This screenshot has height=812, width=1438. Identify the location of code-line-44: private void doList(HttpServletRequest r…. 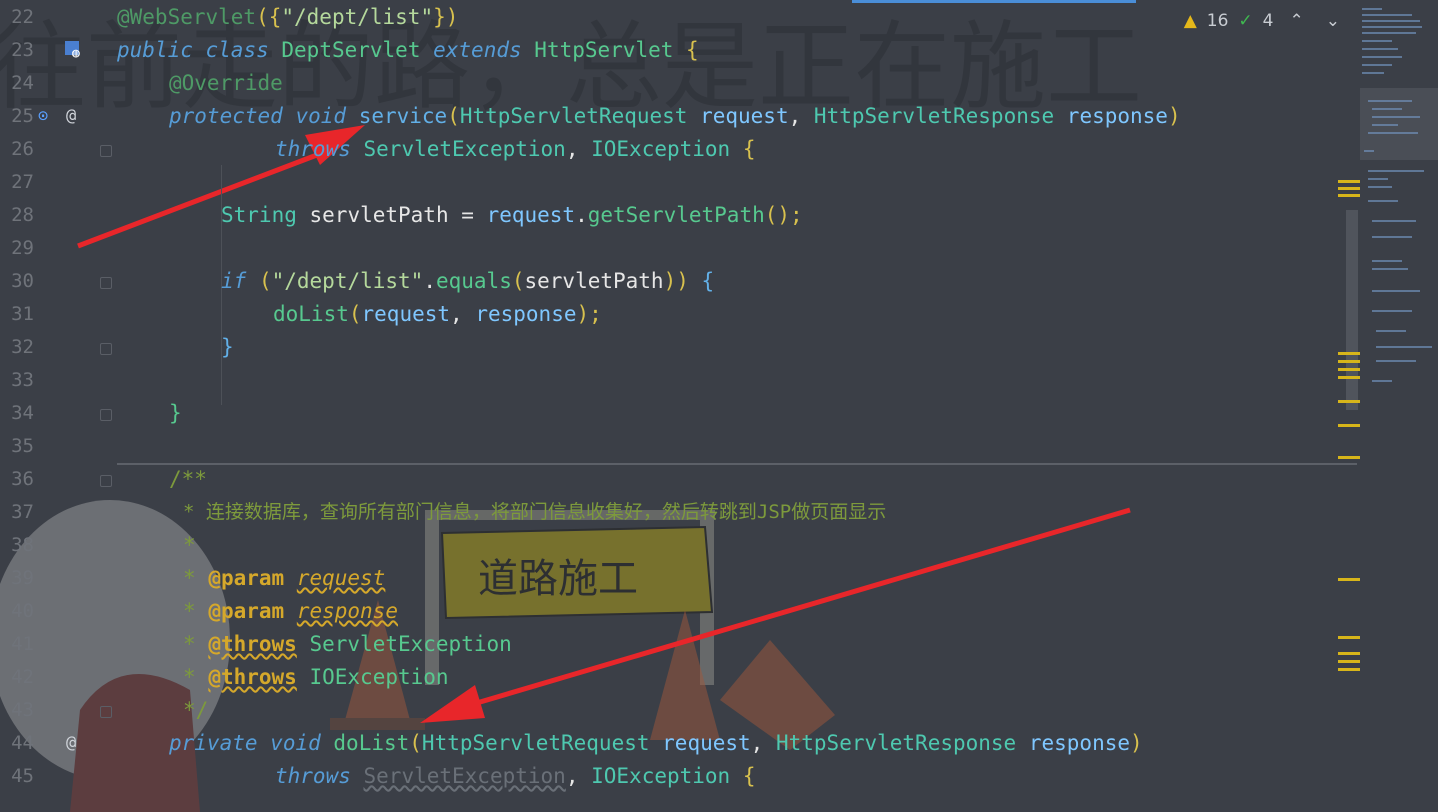
(656, 743).